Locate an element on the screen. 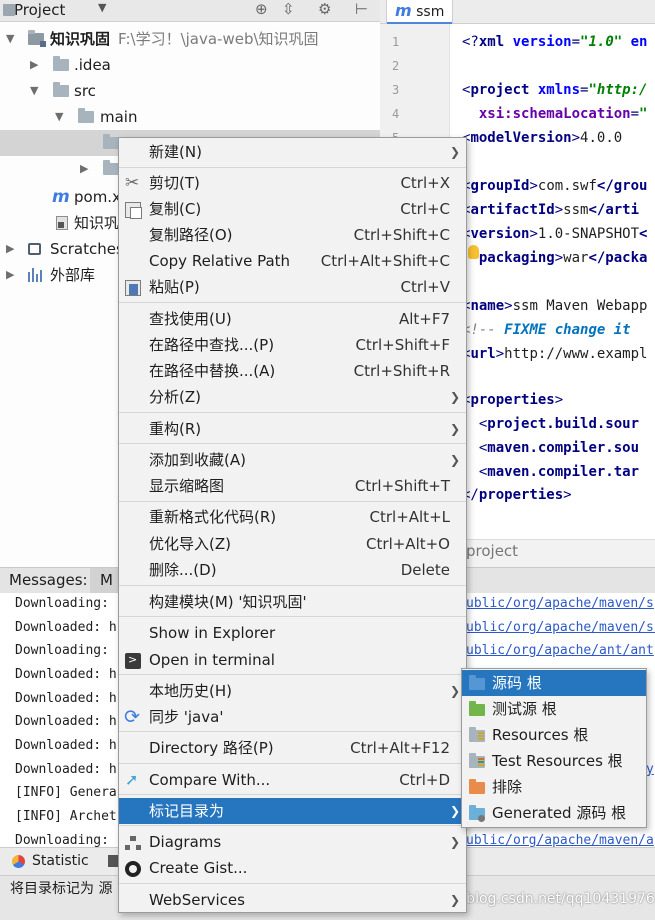 Image resolution: width=655 pixels, height=920 pixels. messages-tab: Messages: is located at coordinates (48, 580).